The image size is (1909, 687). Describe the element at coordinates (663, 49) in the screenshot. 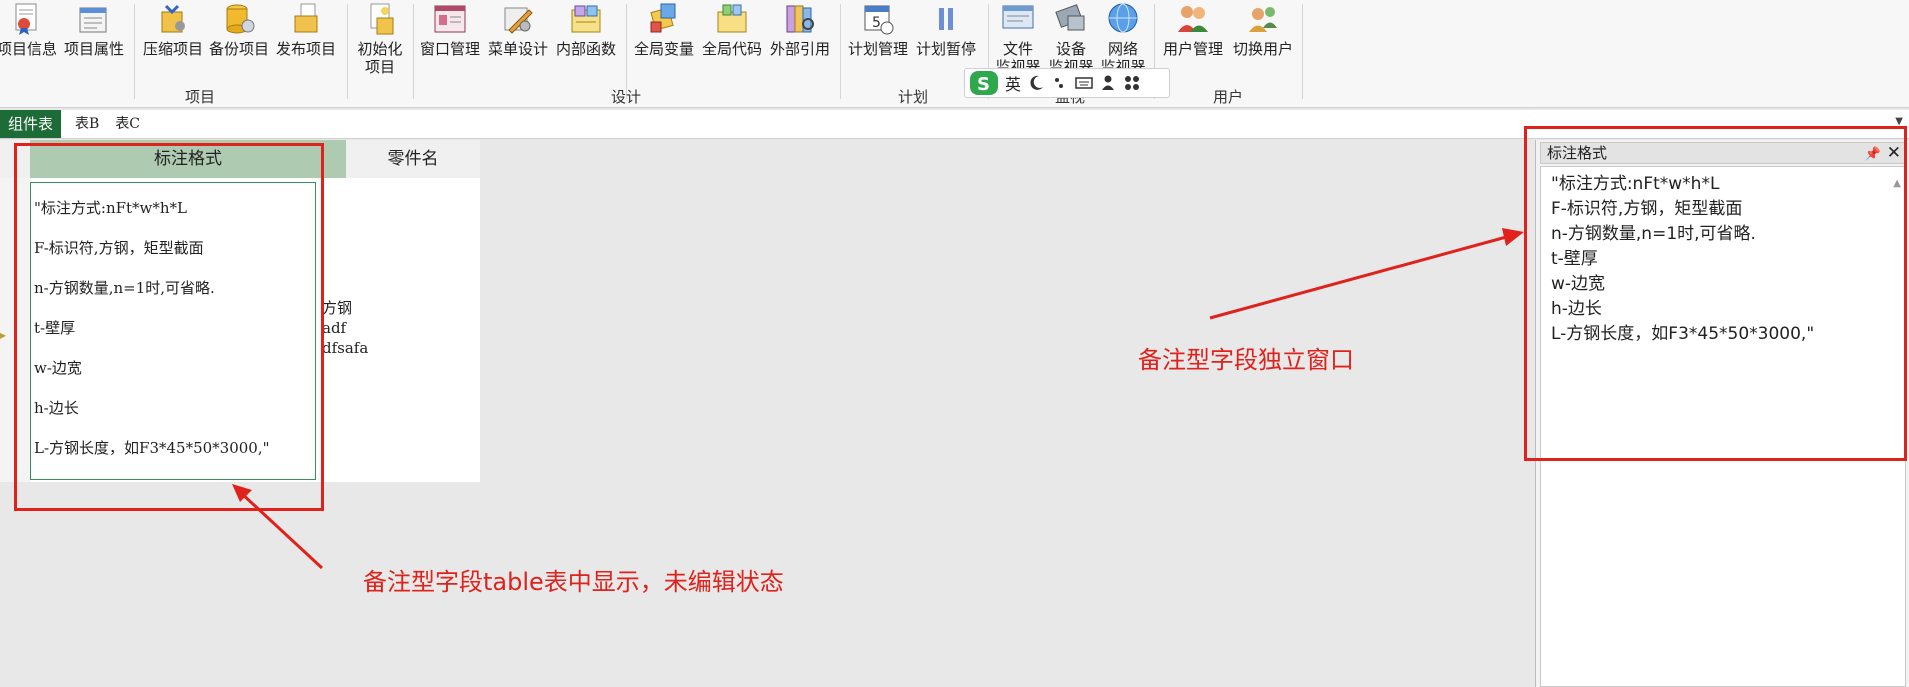

I see `global-variable-label: 全局变量` at that location.